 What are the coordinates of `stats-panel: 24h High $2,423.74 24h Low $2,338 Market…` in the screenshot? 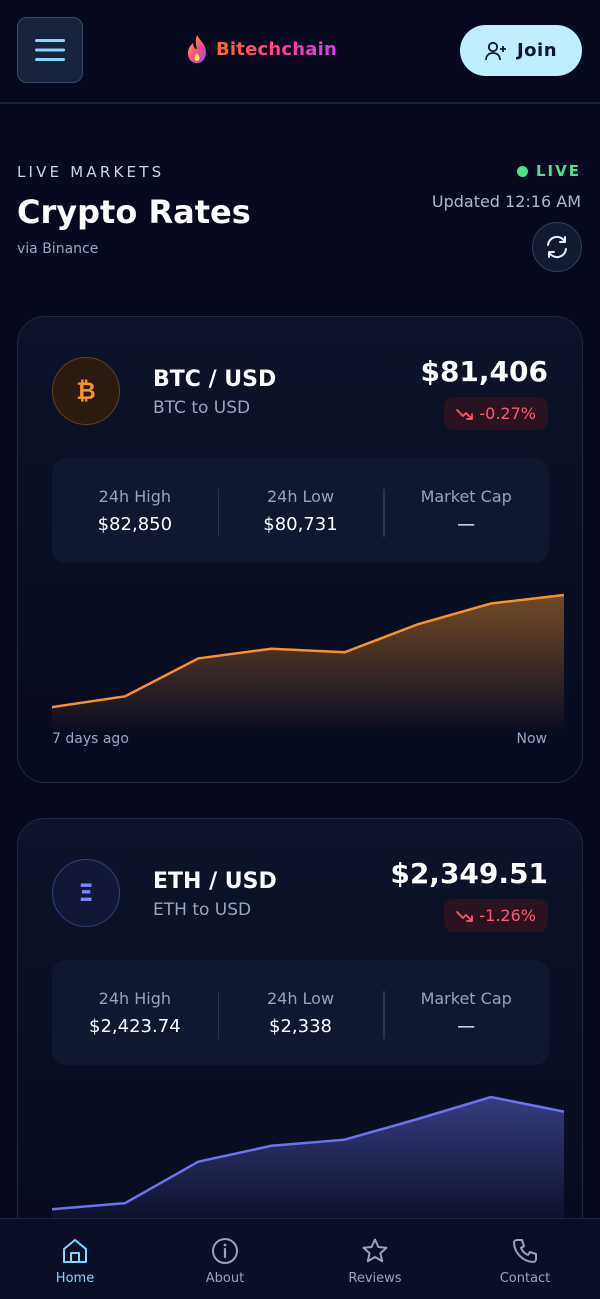 It's located at (300, 1012).